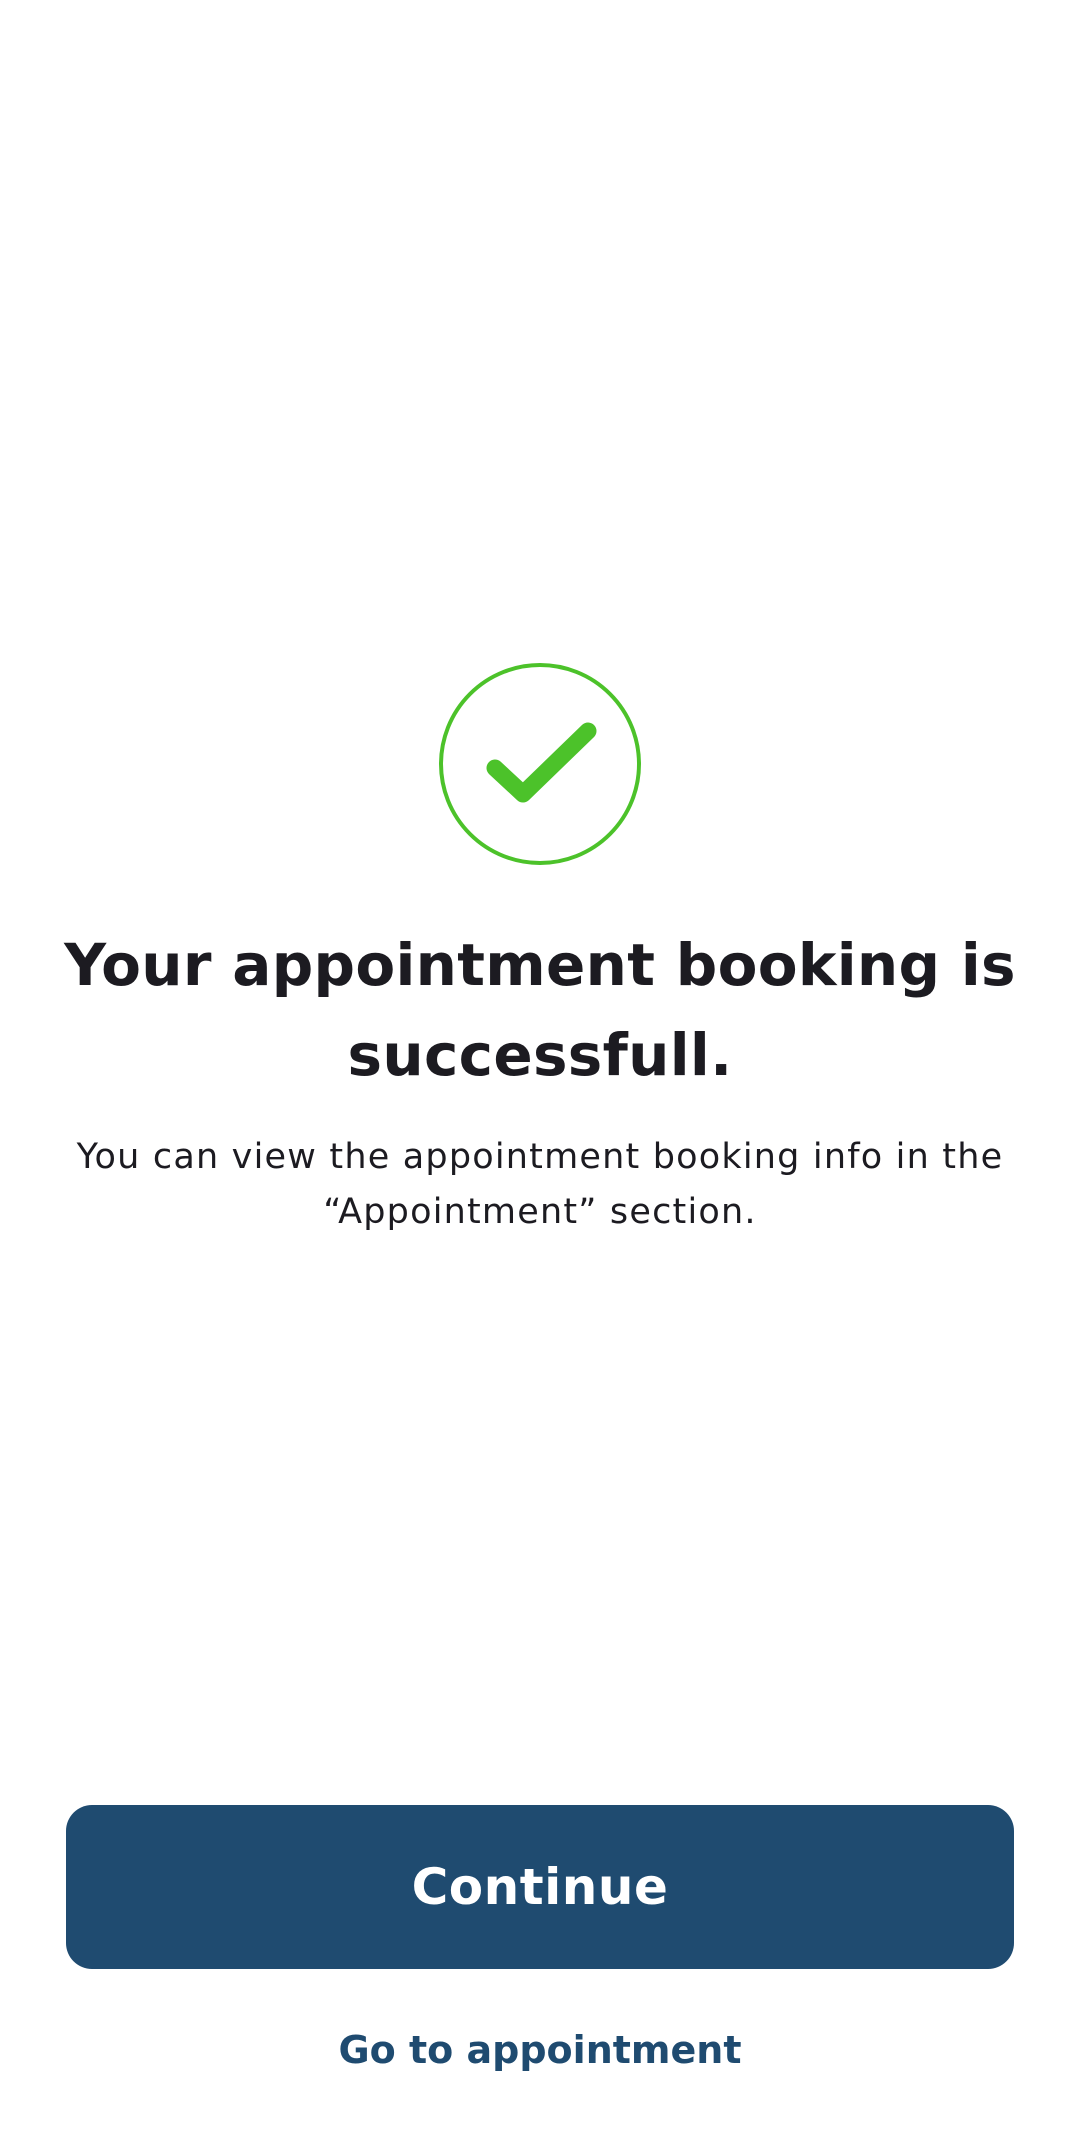  I want to click on success-title: Your appointment booking is successfull., so click(540, 1010).